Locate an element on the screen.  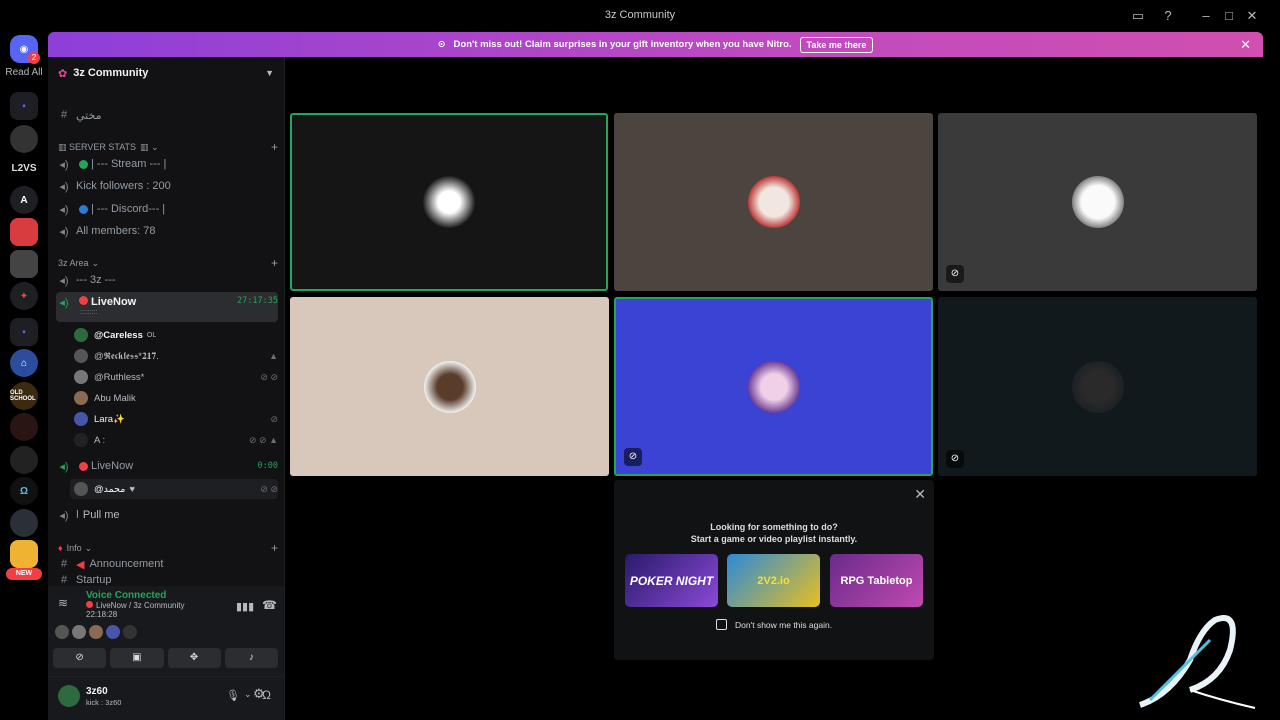
voice-user: @𝕽𝖊𝖈𝖐𝖑𝖊𝖘𝖘*𝟐𝟏𝟕. ▲ is located at coordinates (176, 356).